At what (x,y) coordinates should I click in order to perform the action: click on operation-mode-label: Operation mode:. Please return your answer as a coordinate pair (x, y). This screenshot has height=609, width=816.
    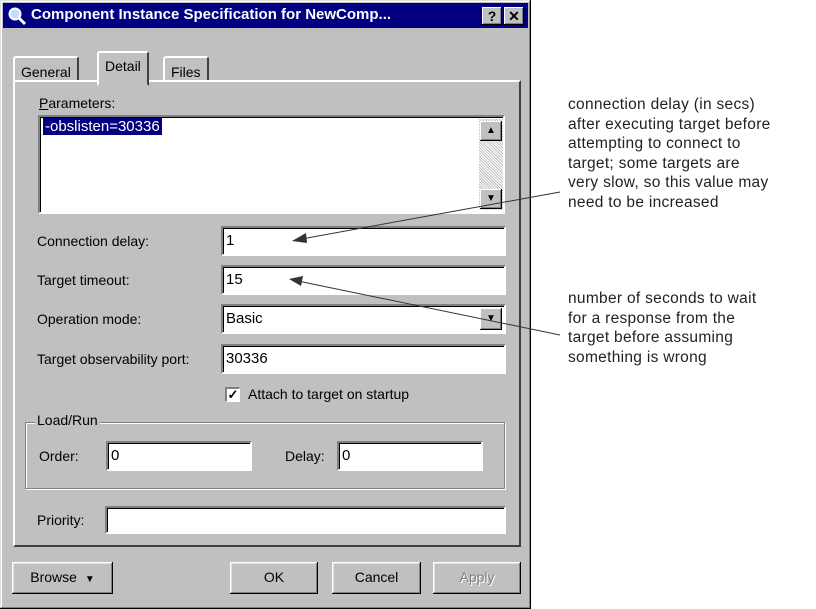
    Looking at the image, I should click on (89, 319).